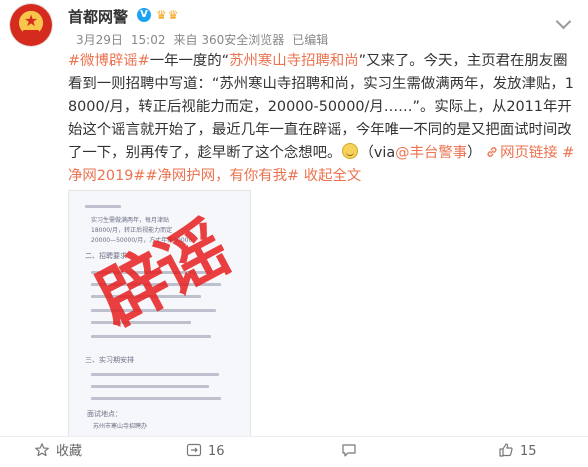  What do you see at coordinates (349, 450) in the screenshot?
I see `comment-icon` at bounding box center [349, 450].